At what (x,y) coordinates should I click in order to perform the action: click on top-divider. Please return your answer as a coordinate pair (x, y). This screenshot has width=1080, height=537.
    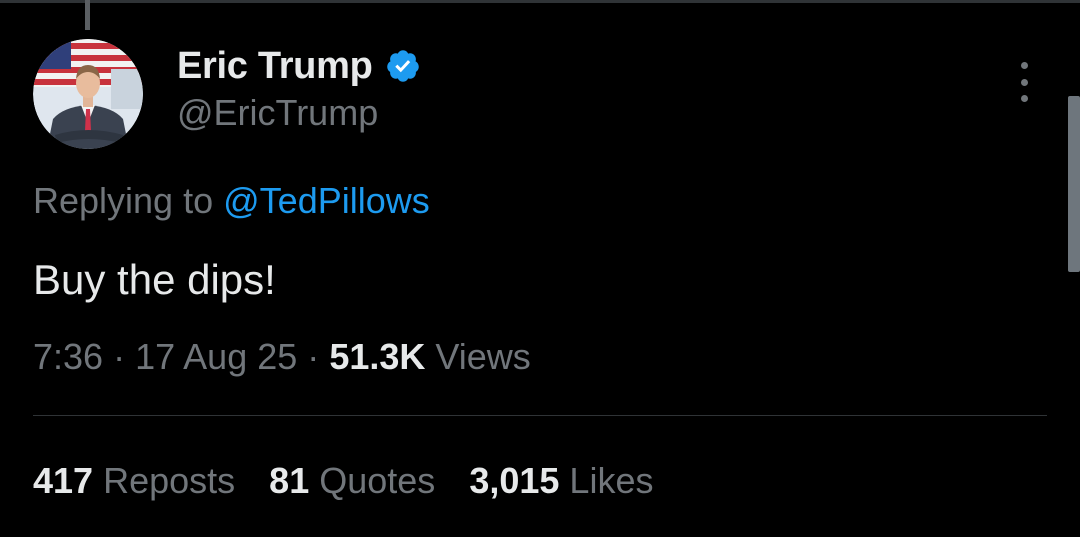
    Looking at the image, I should click on (540, 1).